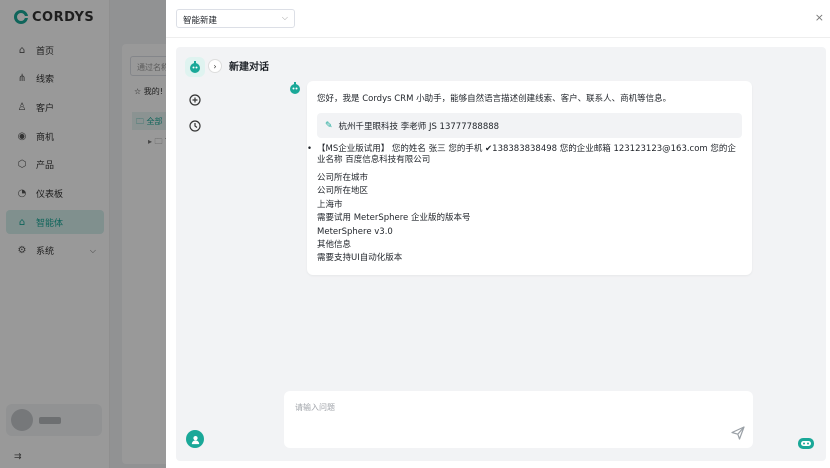 This screenshot has width=830, height=468. I want to click on message-line: 公司所在城市, so click(343, 178).